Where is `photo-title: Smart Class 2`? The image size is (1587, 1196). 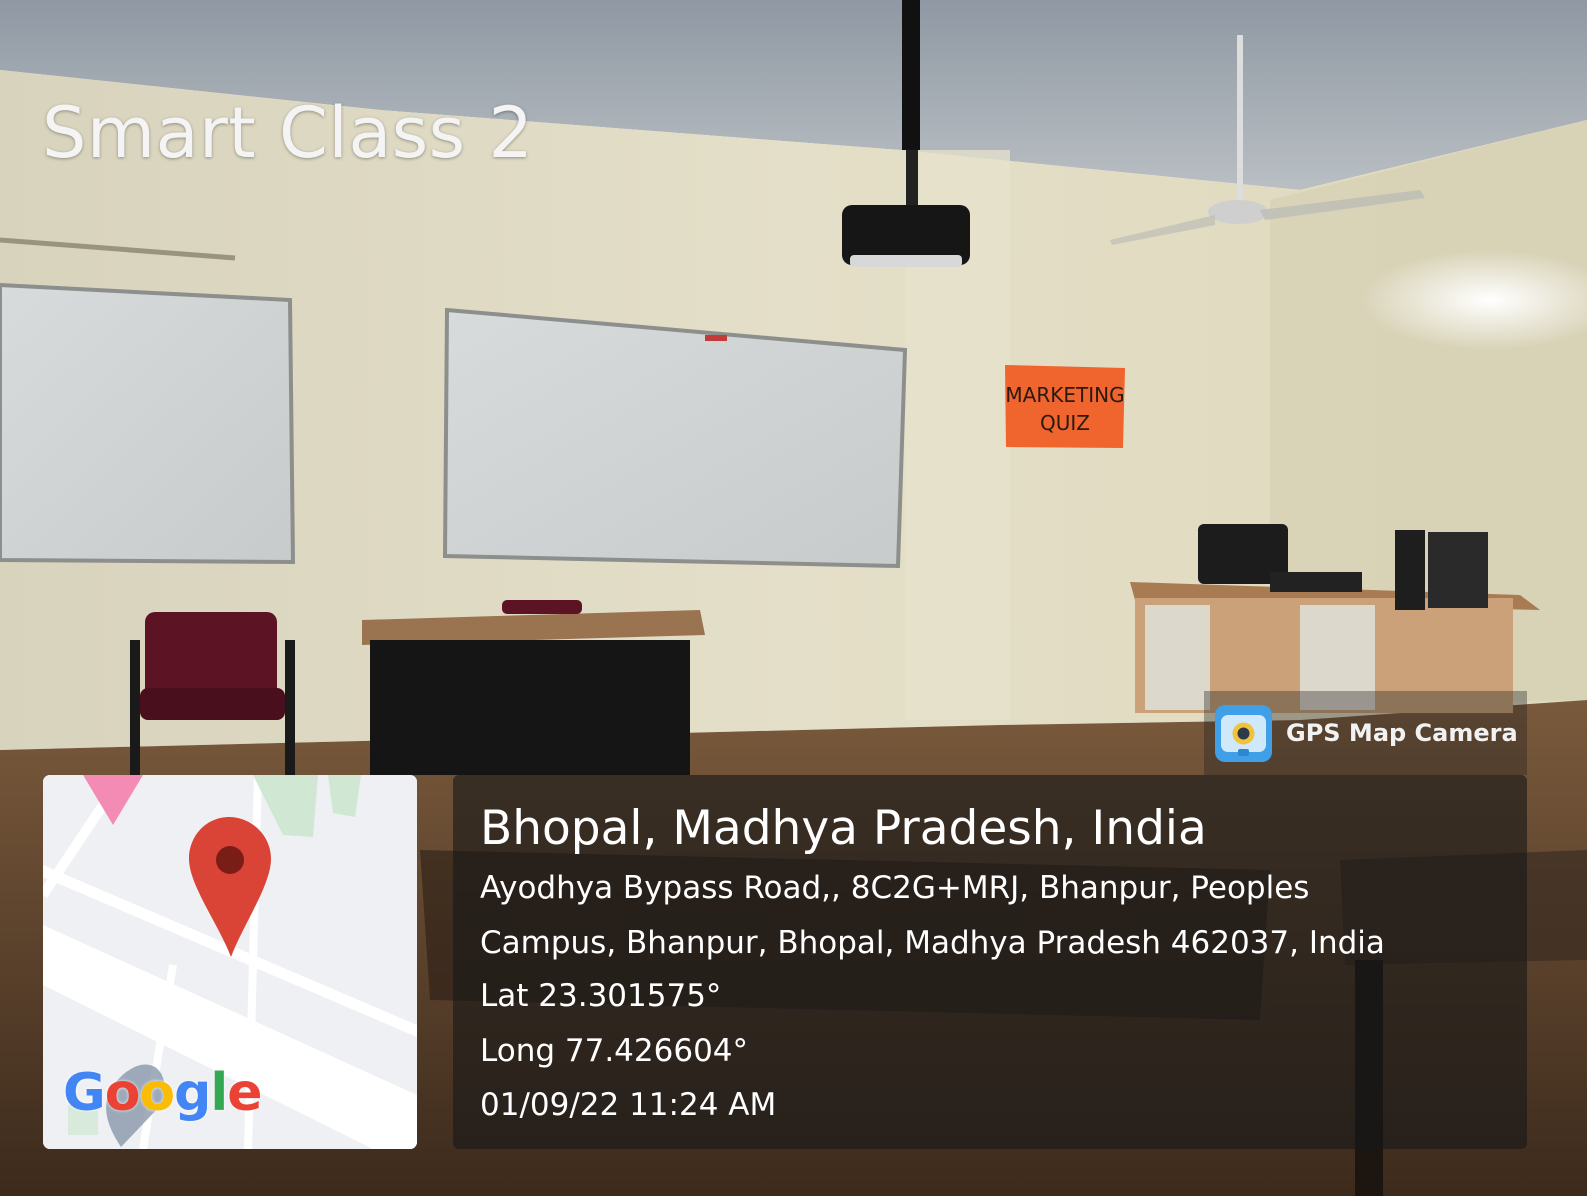
photo-title: Smart Class 2 is located at coordinates (288, 133).